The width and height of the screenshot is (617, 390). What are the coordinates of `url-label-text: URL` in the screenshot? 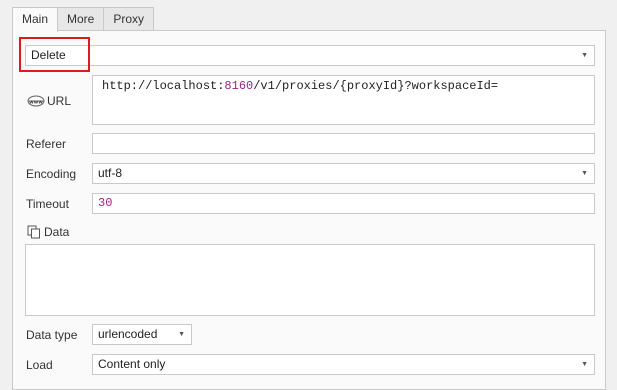 It's located at (59, 101).